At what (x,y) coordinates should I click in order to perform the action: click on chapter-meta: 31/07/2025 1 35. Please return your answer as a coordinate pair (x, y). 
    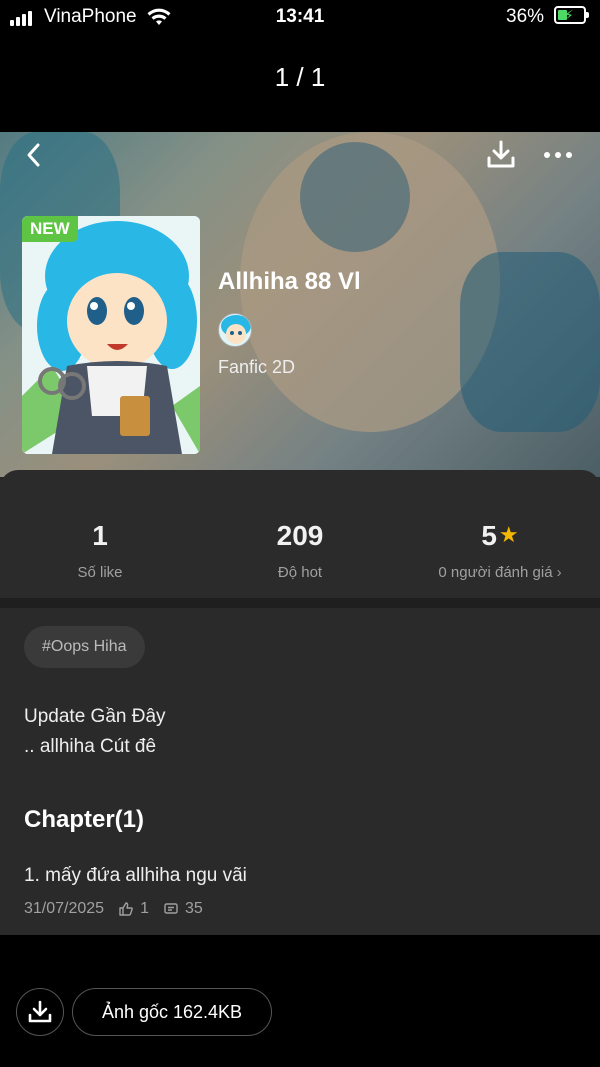
    Looking at the image, I should click on (113, 909).